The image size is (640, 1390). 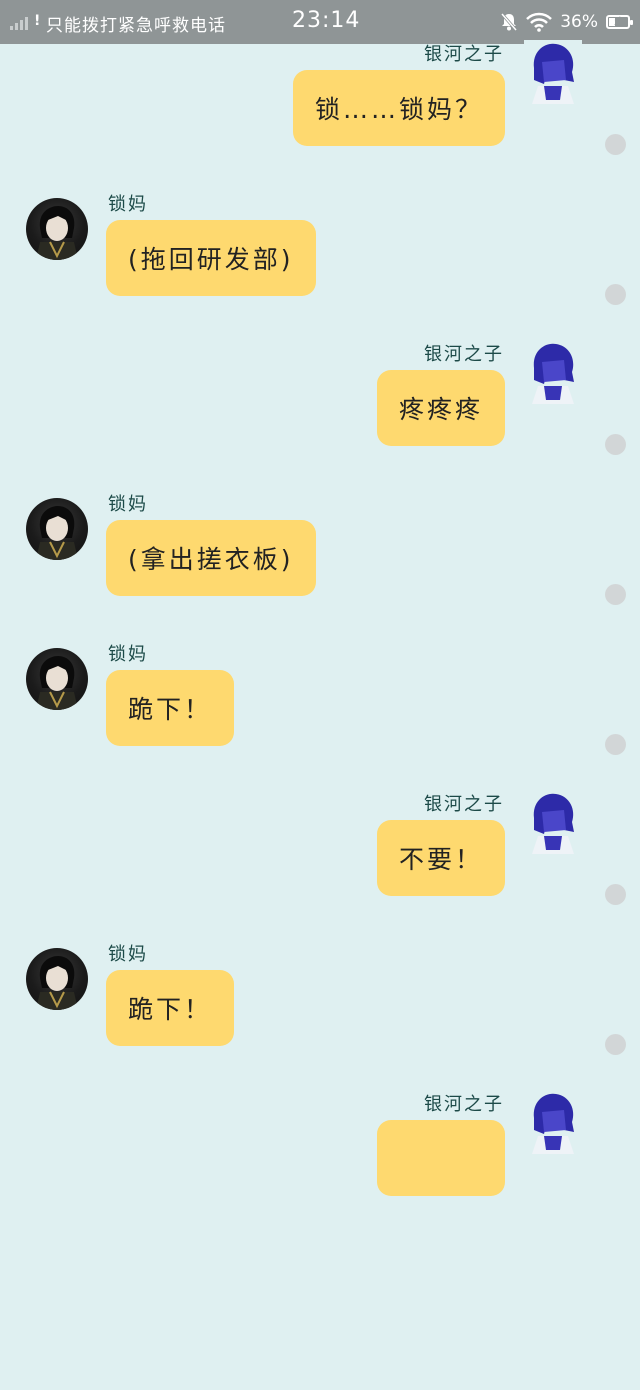 What do you see at coordinates (398, 108) in the screenshot?
I see `message-bubble: 锁……锁妈？` at bounding box center [398, 108].